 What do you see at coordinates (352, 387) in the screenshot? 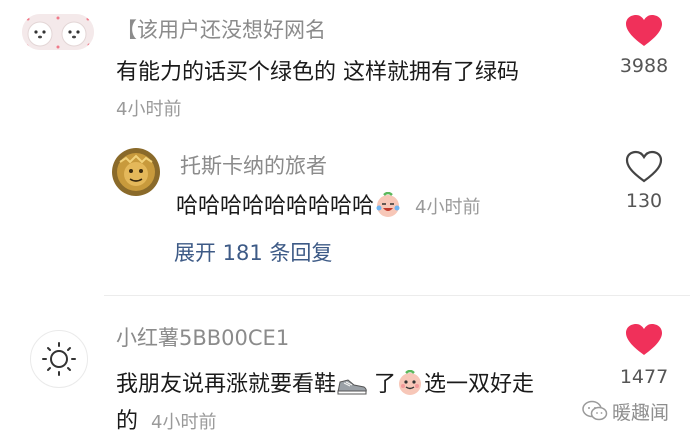
I see `sneaker-emoji` at bounding box center [352, 387].